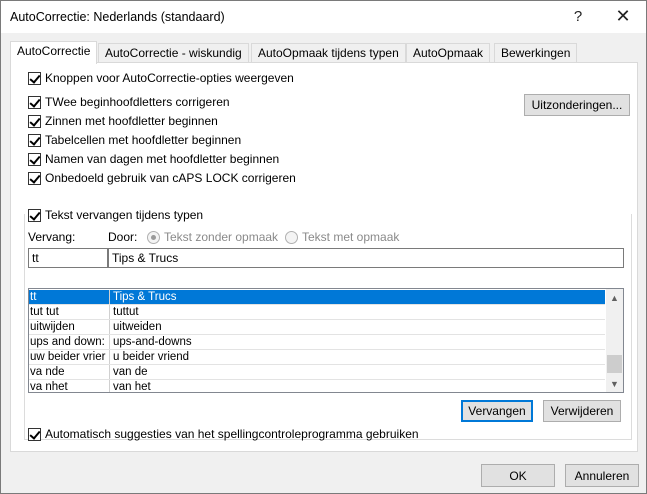 The image size is (647, 494). What do you see at coordinates (623, 16) in the screenshot?
I see `close-button: ✕` at bounding box center [623, 16].